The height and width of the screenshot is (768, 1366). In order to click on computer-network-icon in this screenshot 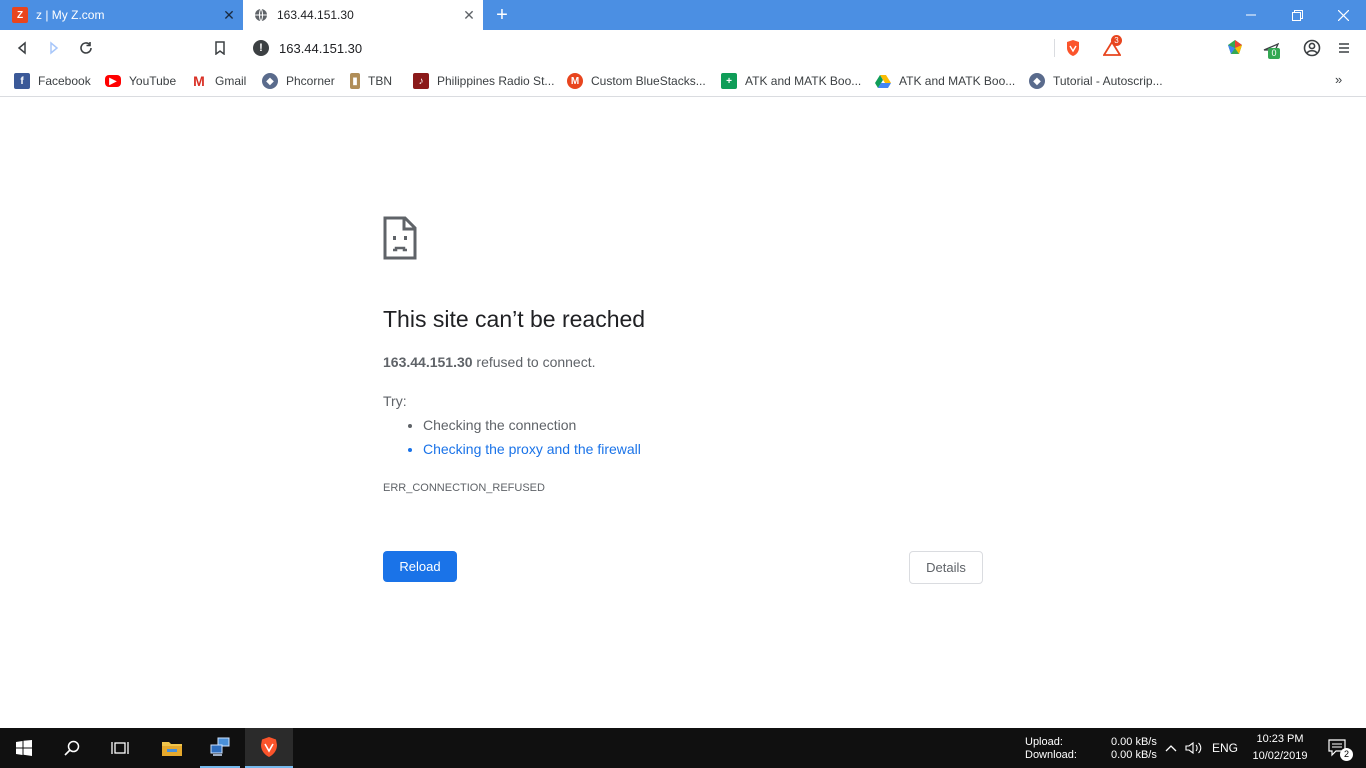, I will do `click(220, 746)`.